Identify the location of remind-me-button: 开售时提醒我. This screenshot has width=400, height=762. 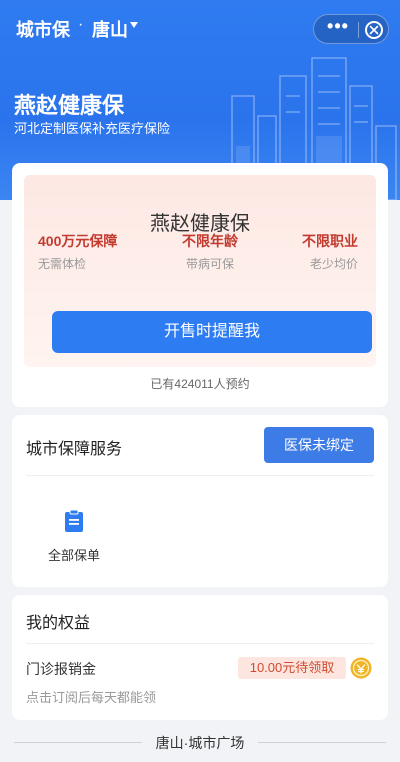
(212, 332).